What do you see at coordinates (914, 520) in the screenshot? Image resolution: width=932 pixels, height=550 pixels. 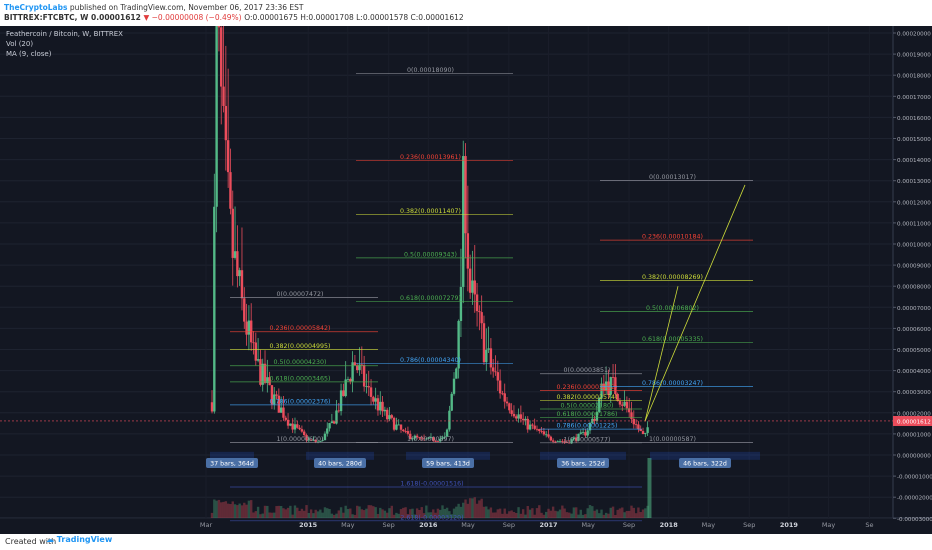 I see `price-axis-label: -0.00003000` at bounding box center [914, 520].